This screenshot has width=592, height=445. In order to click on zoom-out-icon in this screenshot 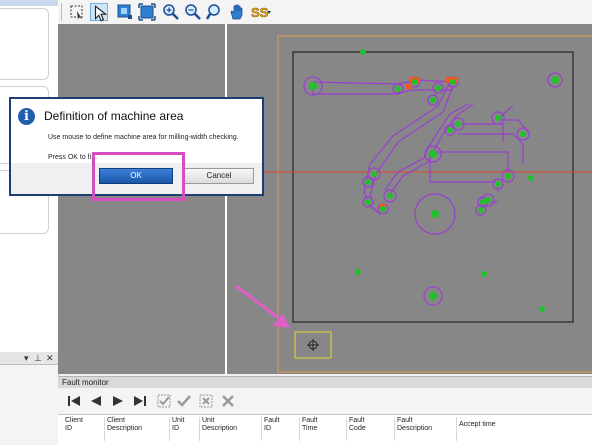, I will do `click(193, 12)`.